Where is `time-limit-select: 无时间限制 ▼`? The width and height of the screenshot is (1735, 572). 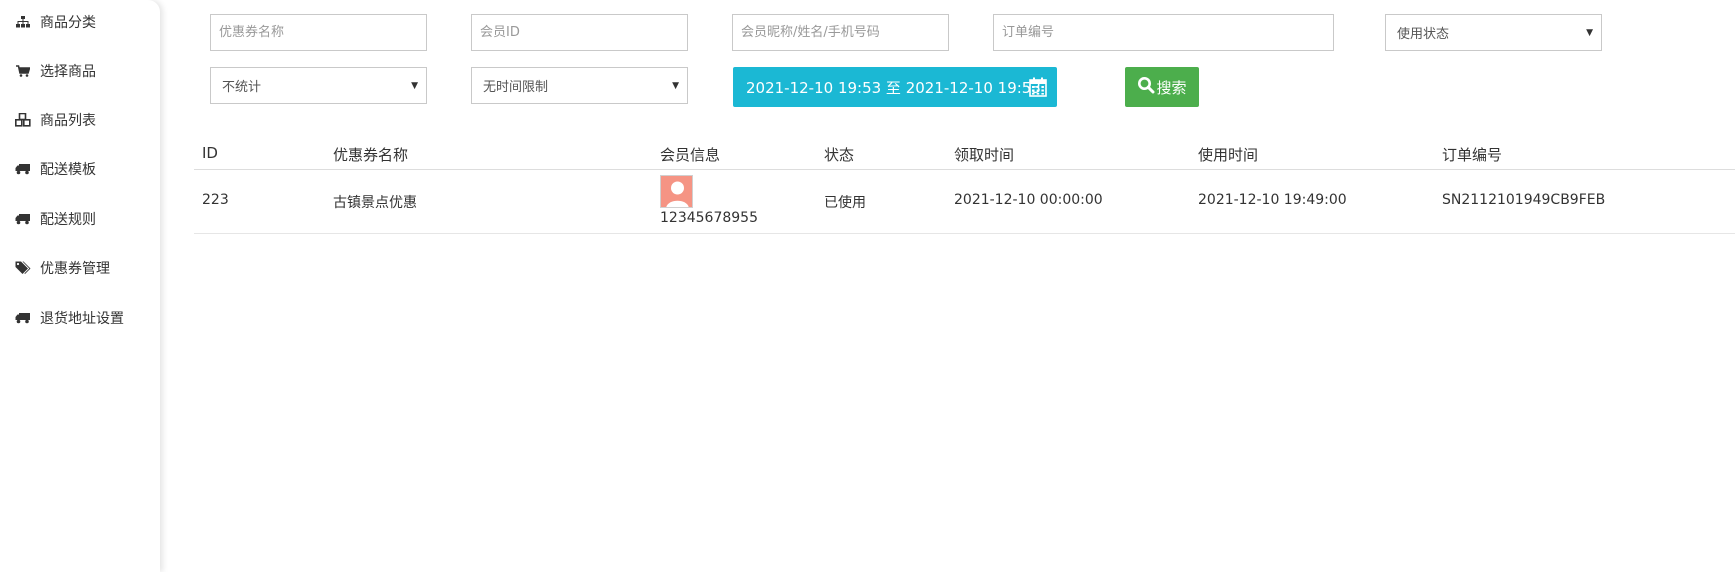 time-limit-select: 无时间限制 ▼ is located at coordinates (579, 85).